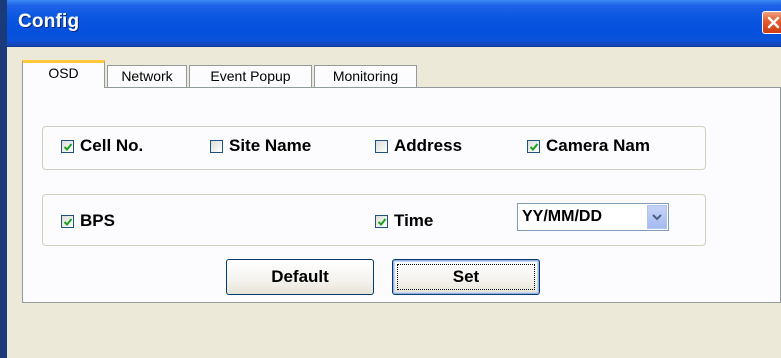 The width and height of the screenshot is (781, 358). I want to click on tab-network: Network, so click(147, 76).